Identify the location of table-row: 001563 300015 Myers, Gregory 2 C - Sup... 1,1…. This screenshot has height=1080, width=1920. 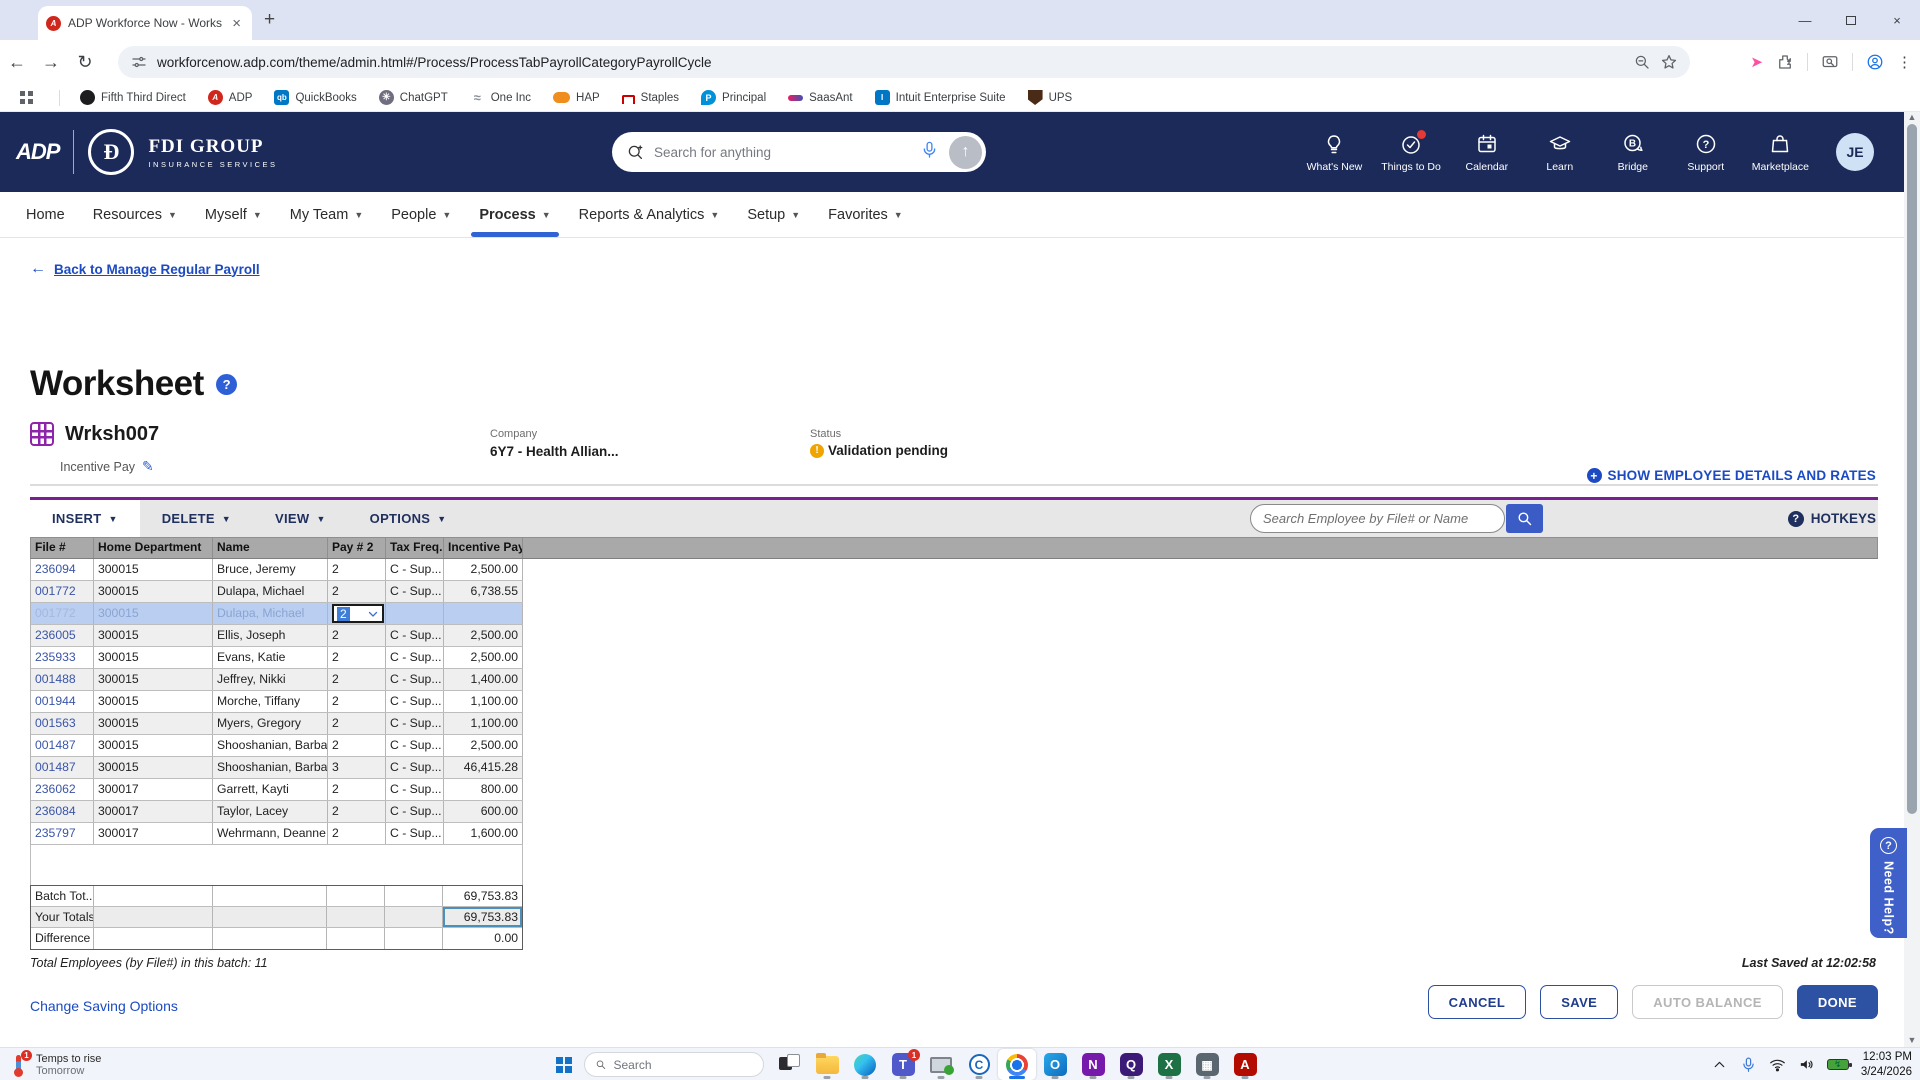
(276, 724).